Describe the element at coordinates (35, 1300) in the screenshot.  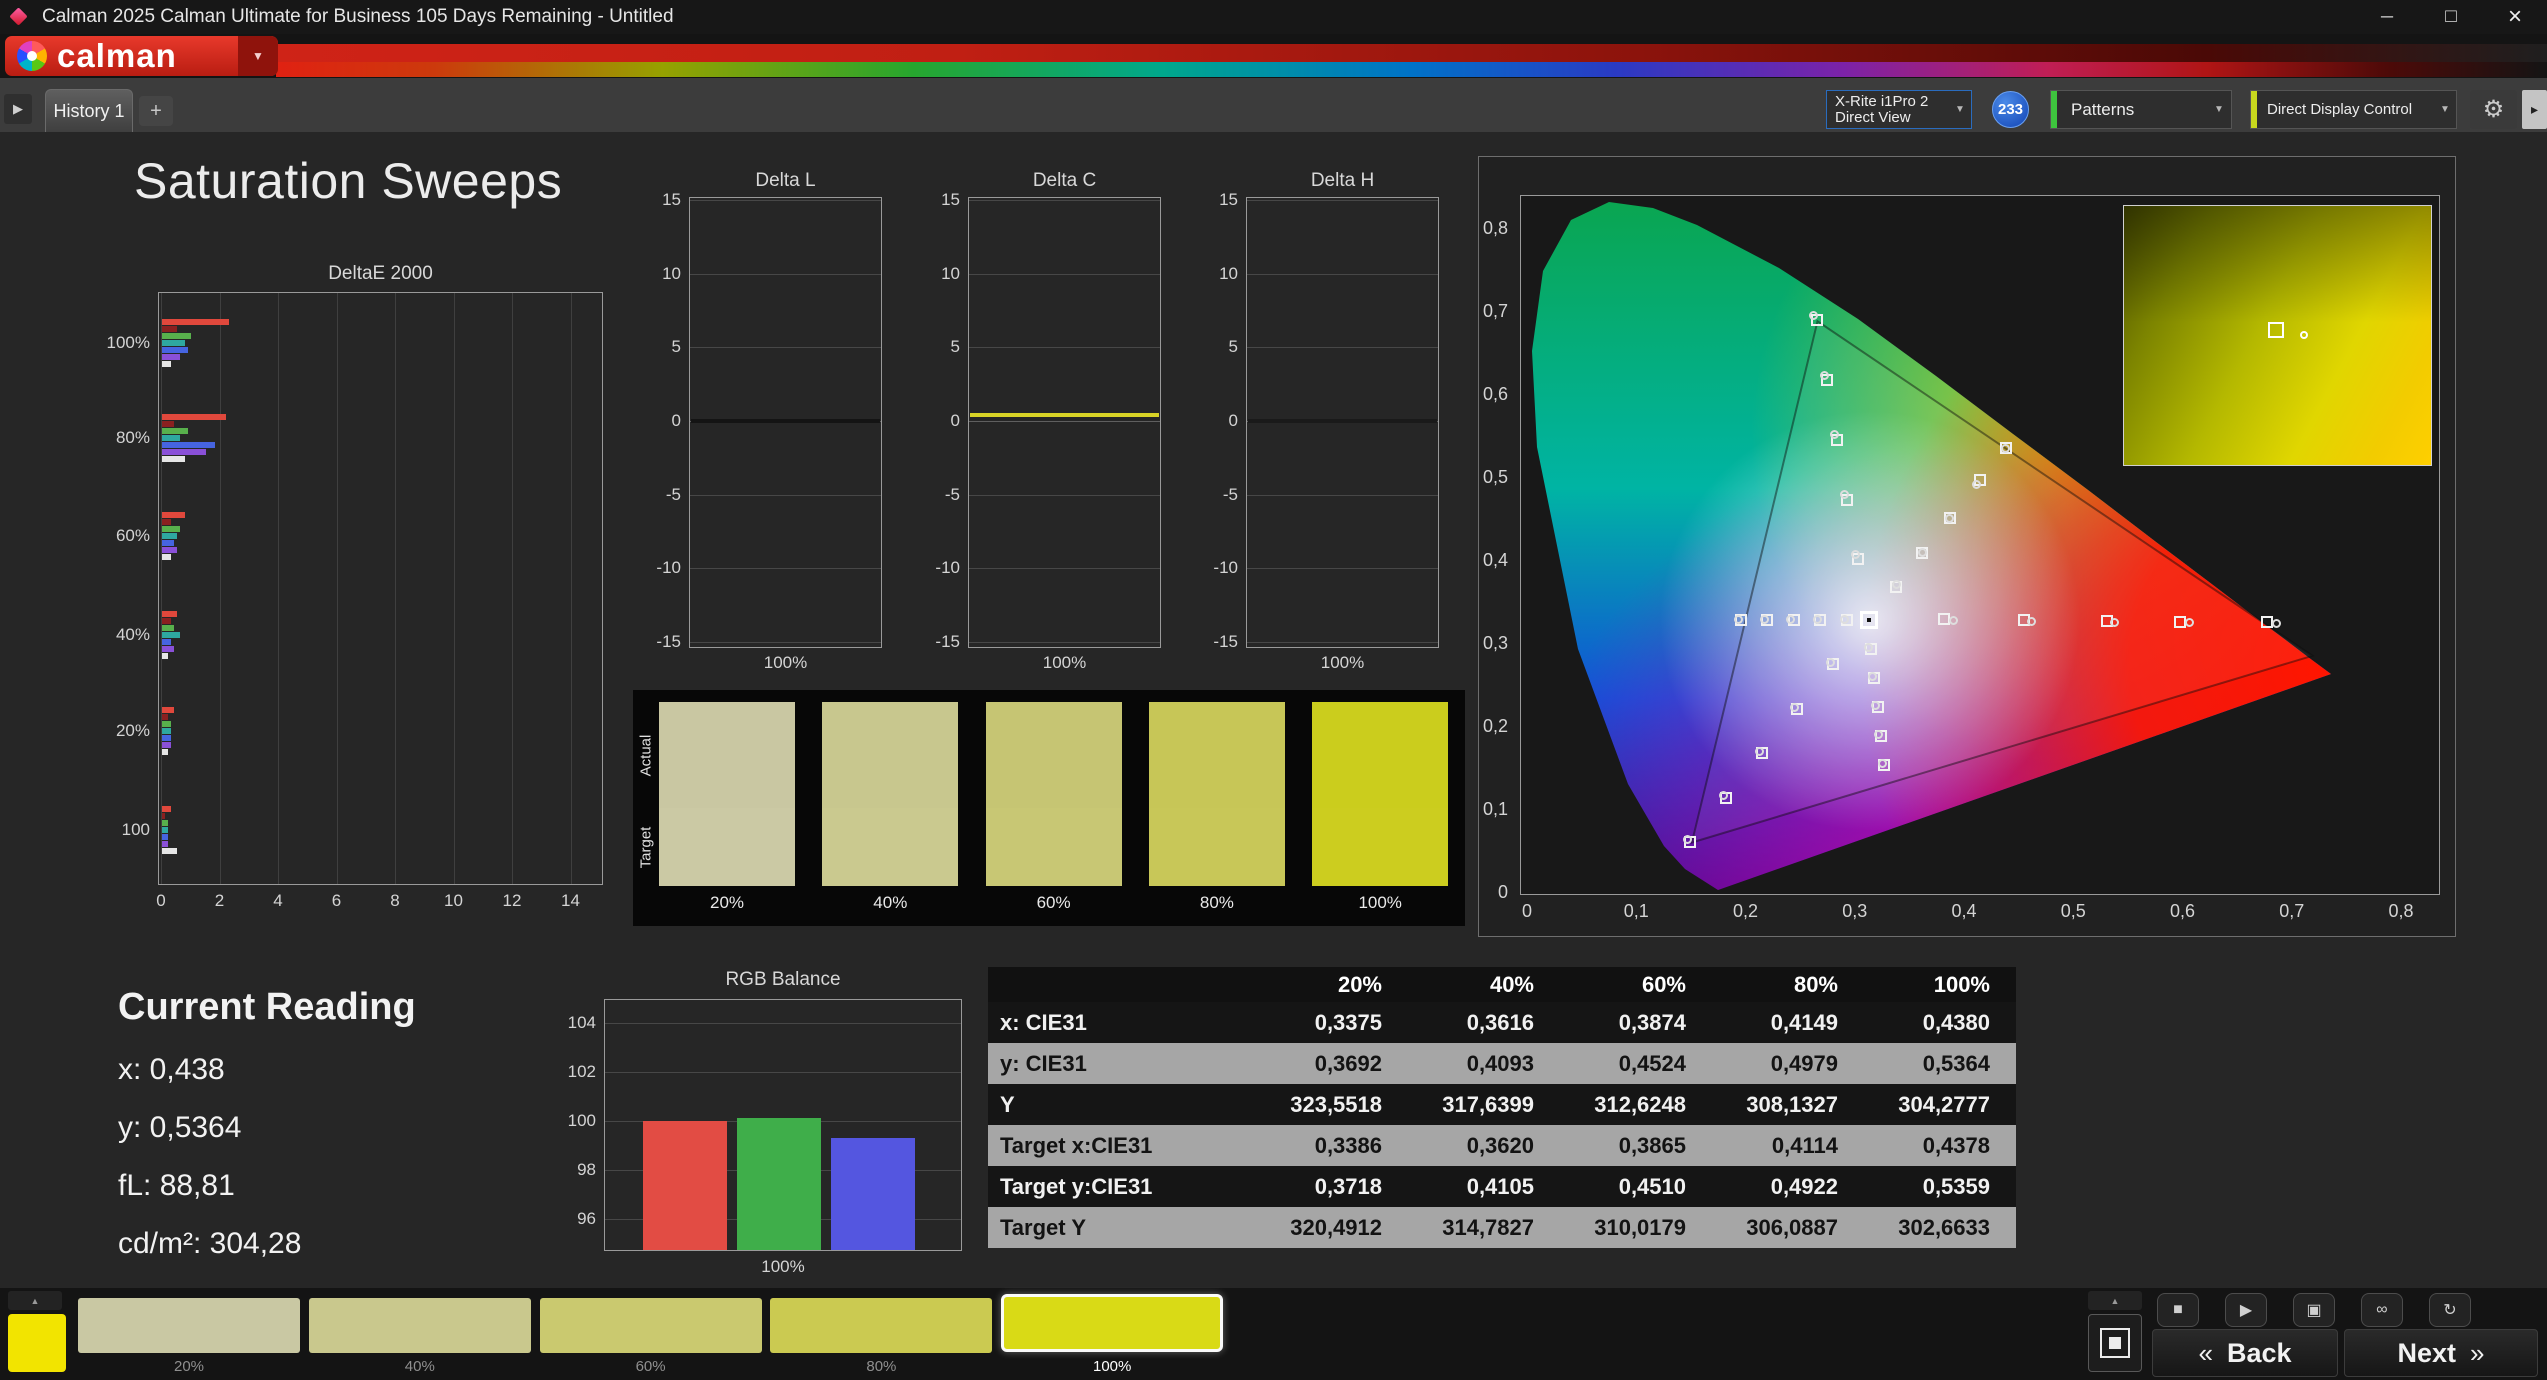
I see `collapse-left-button: ▲` at that location.